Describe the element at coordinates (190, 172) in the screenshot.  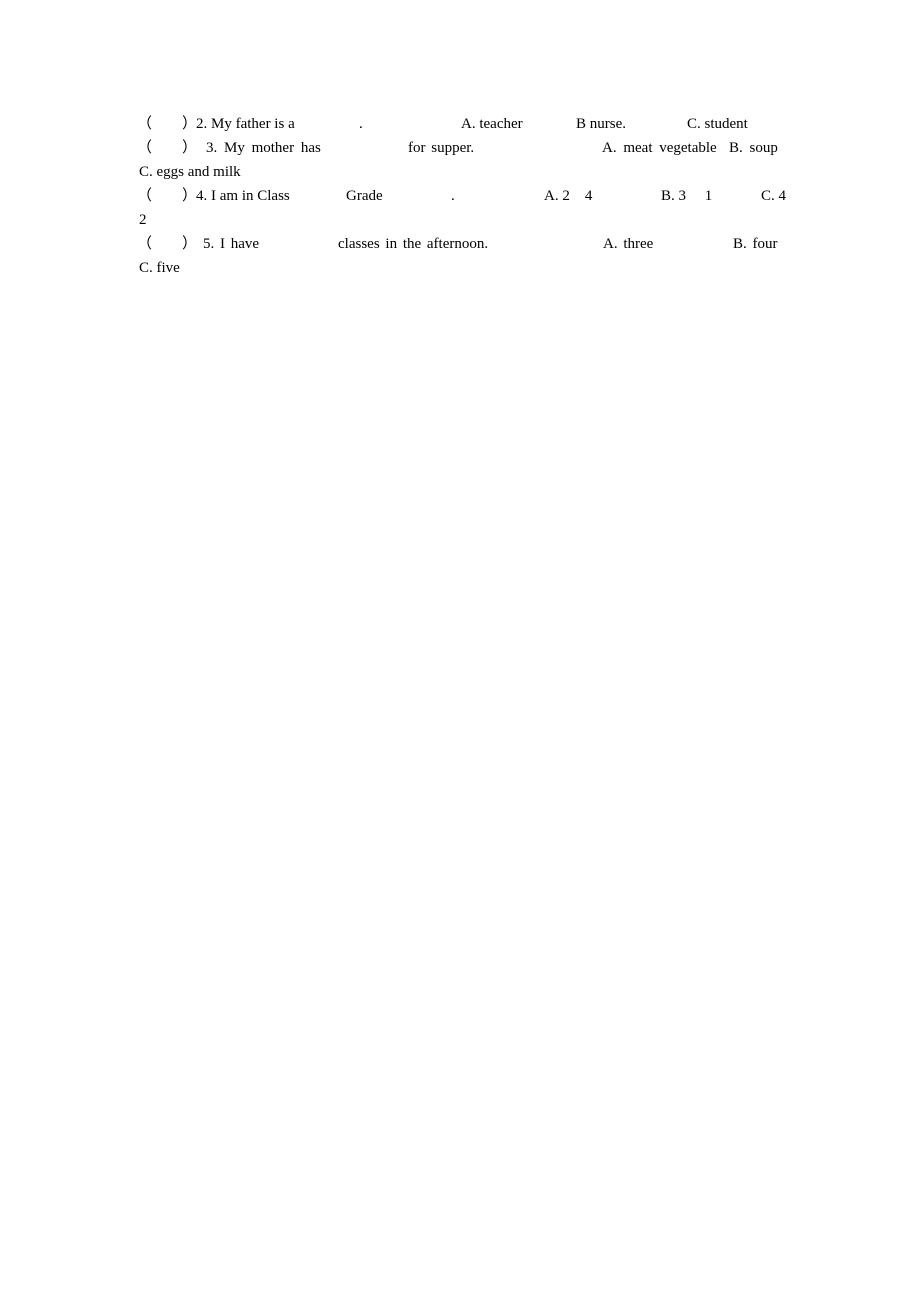
I see `option-c: C. eggs and milk` at that location.